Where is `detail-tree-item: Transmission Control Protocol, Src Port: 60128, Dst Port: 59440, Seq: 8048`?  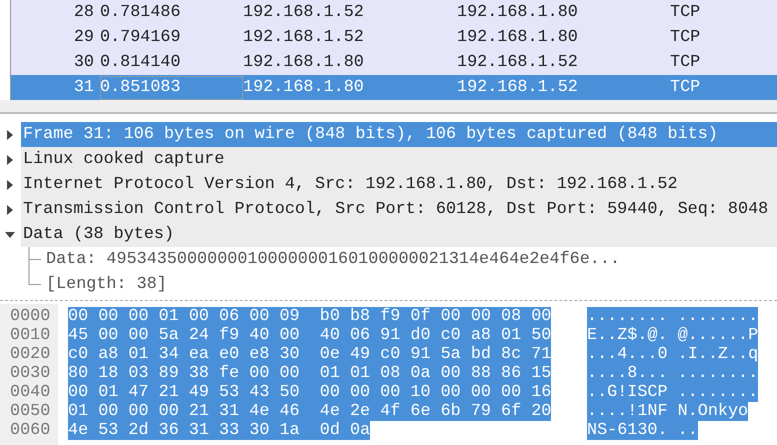
detail-tree-item: Transmission Control Protocol, Src Port: 60128, Dst Port: 59440, Seq: 8048 is located at coordinates (399, 209).